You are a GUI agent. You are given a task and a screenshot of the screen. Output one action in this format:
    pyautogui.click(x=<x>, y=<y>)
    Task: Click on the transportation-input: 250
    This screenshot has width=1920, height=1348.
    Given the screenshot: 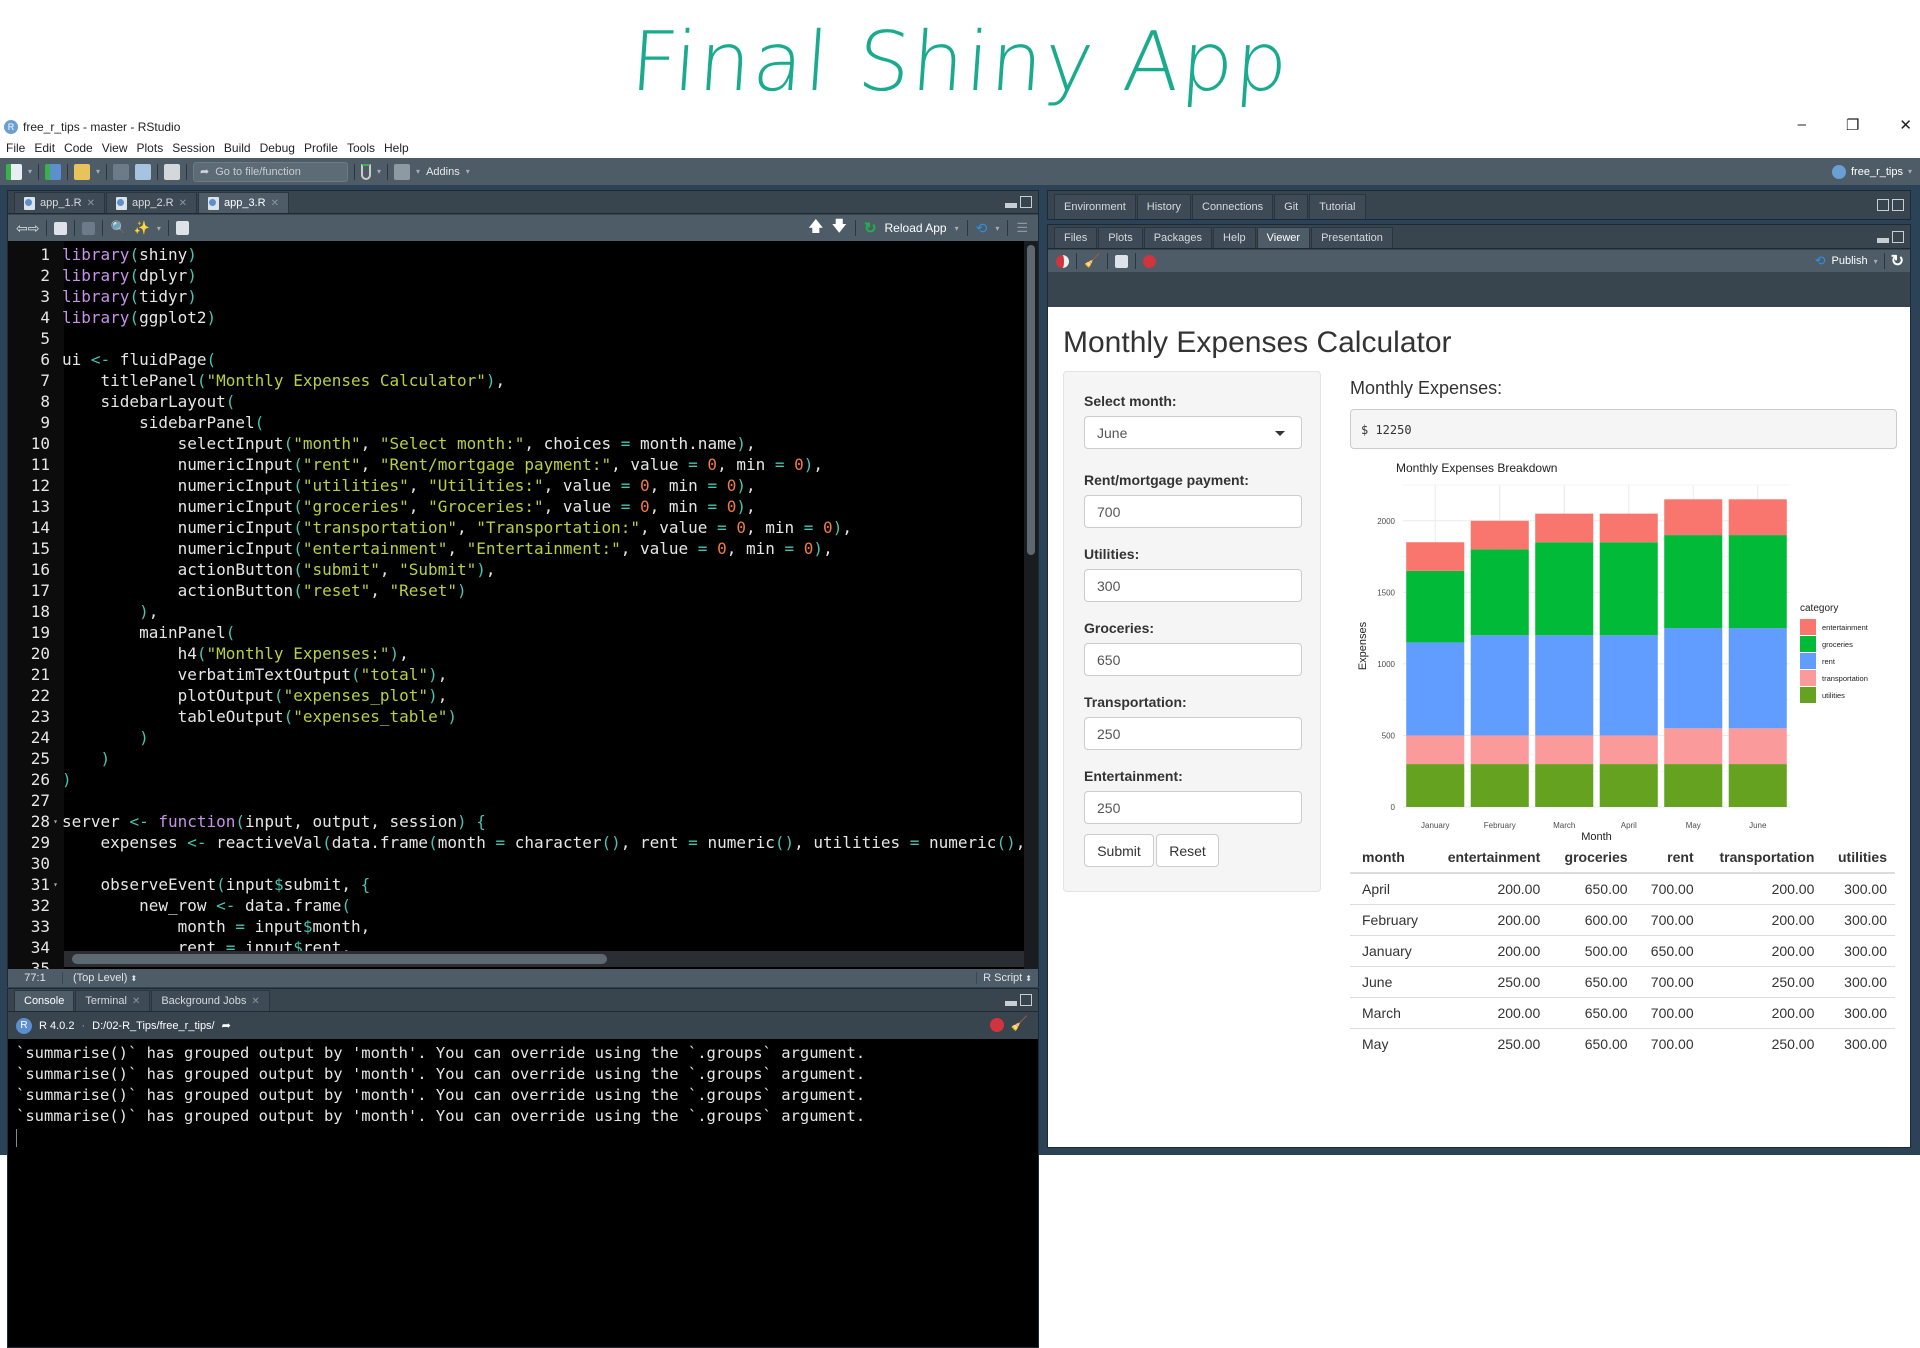 What is the action you would take?
    pyautogui.click(x=1193, y=733)
    